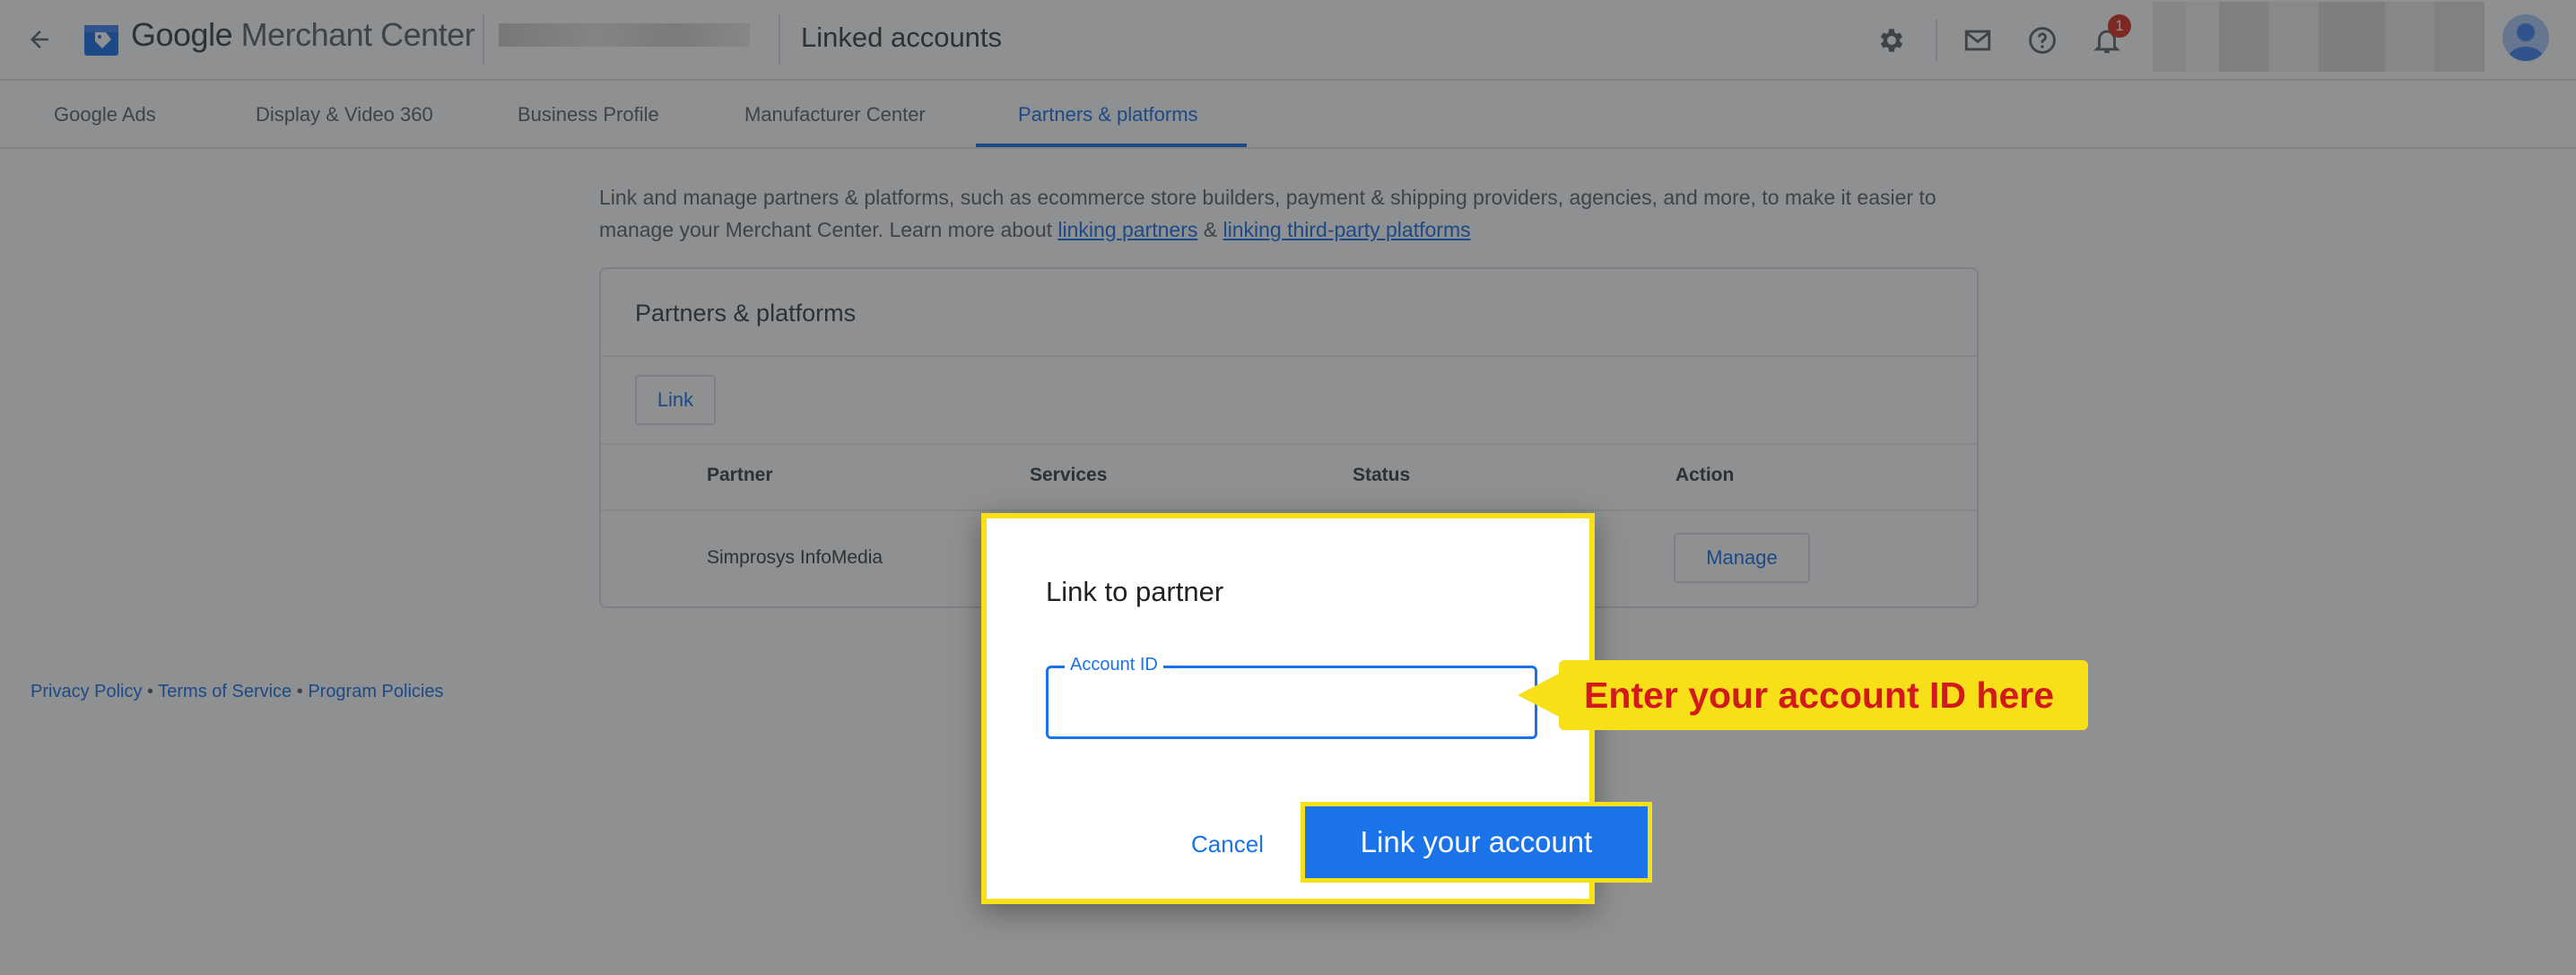  What do you see at coordinates (1114, 665) in the screenshot?
I see `account-id-label: Account ID` at bounding box center [1114, 665].